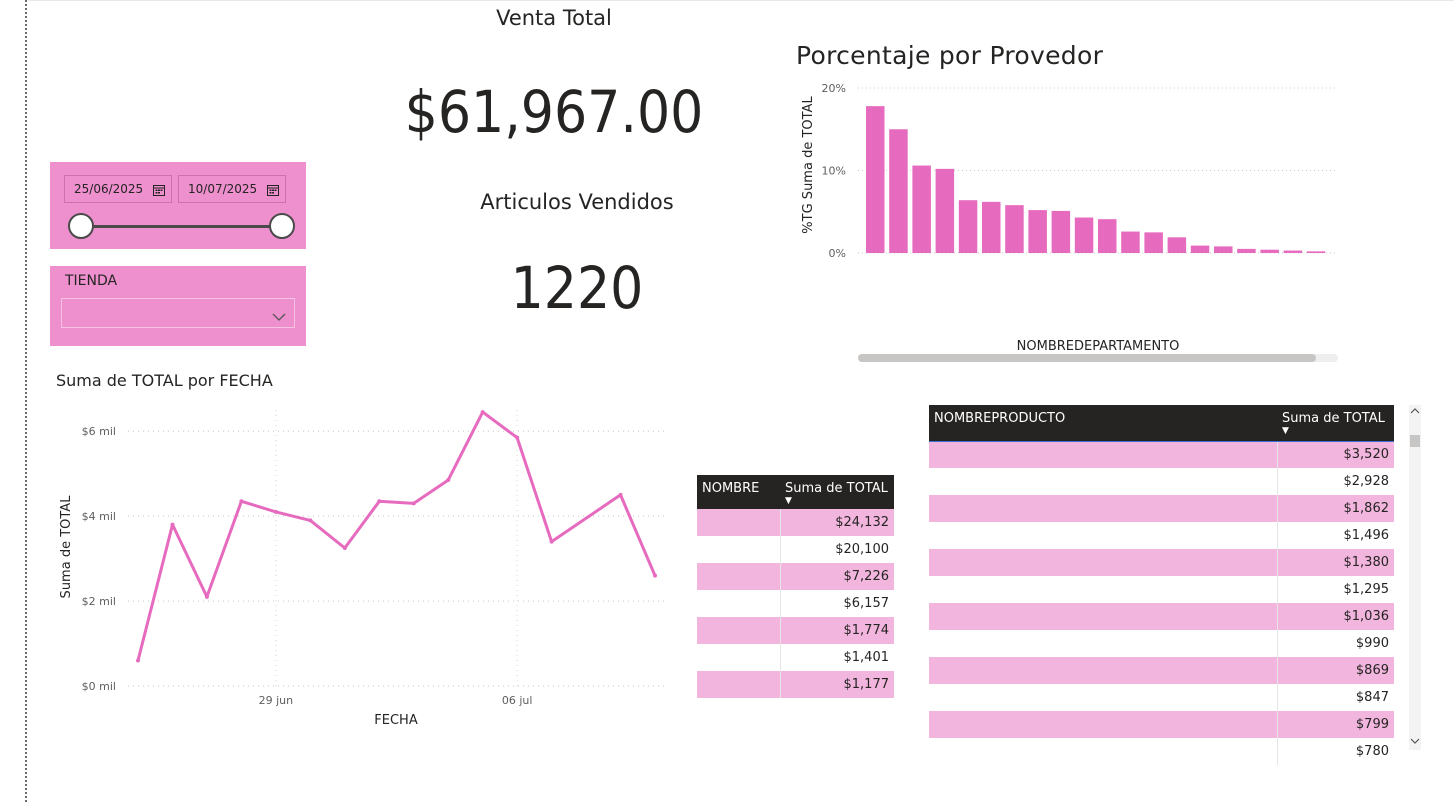  Describe the element at coordinates (1372, 697) in the screenshot. I see `producto-total-cell: $847` at that location.